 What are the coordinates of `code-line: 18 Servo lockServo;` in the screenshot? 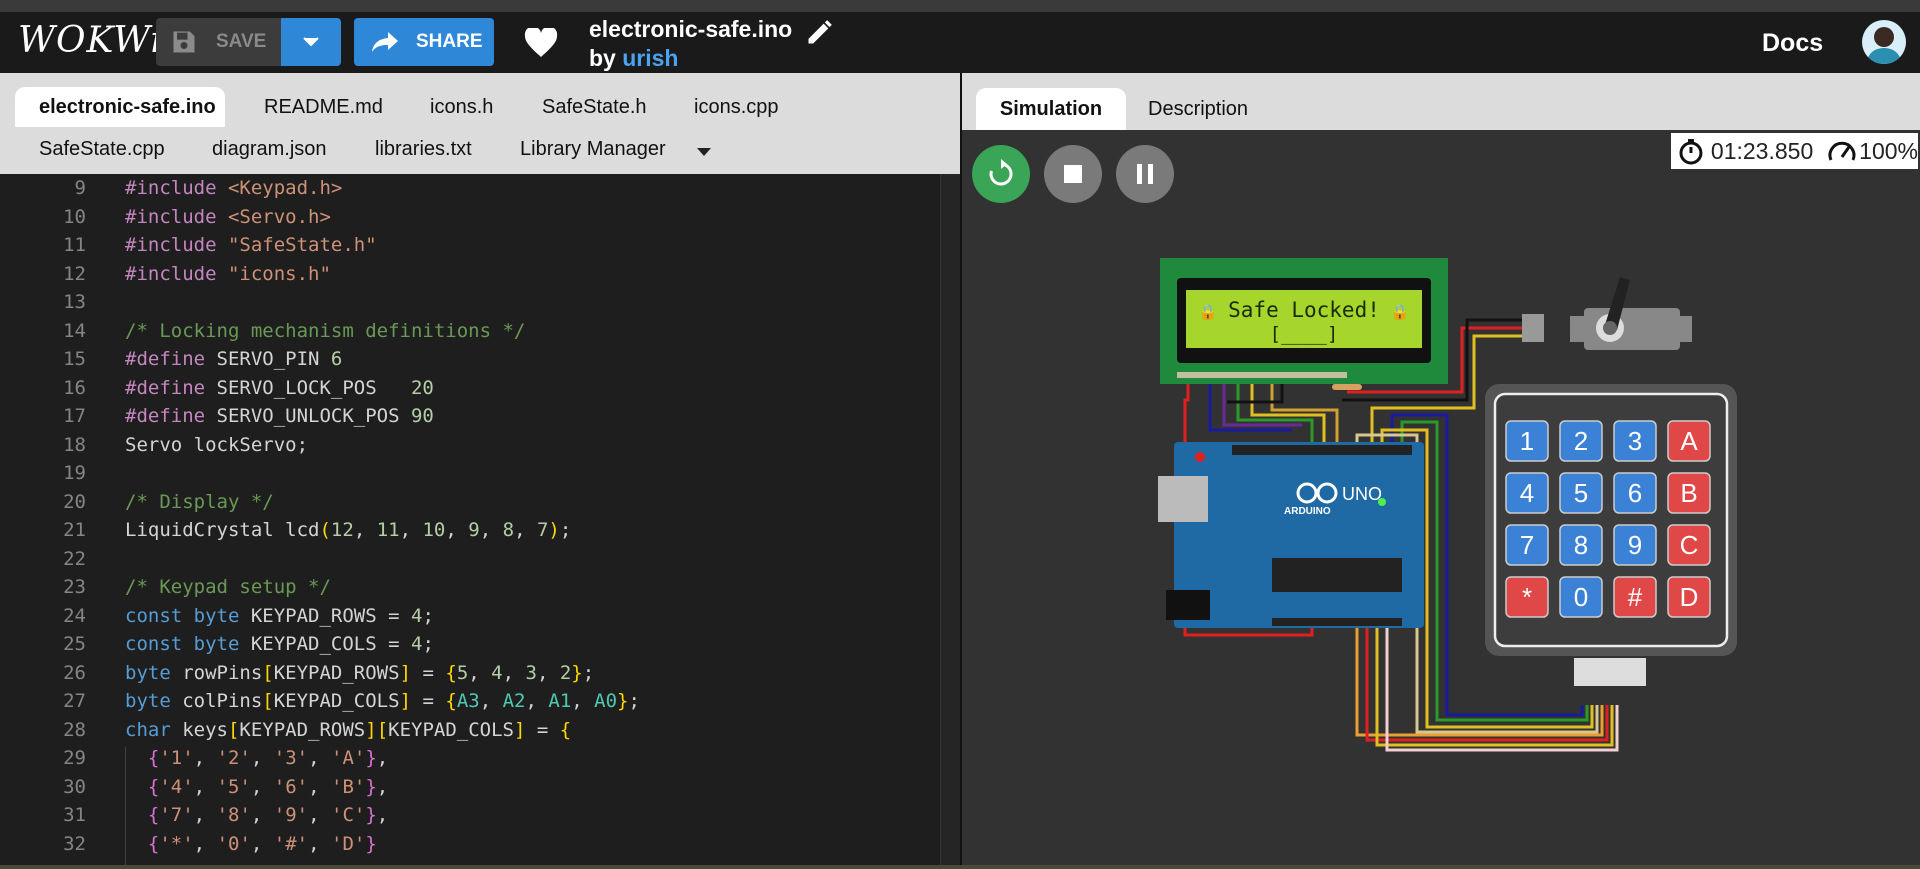 It's located at (186, 444).